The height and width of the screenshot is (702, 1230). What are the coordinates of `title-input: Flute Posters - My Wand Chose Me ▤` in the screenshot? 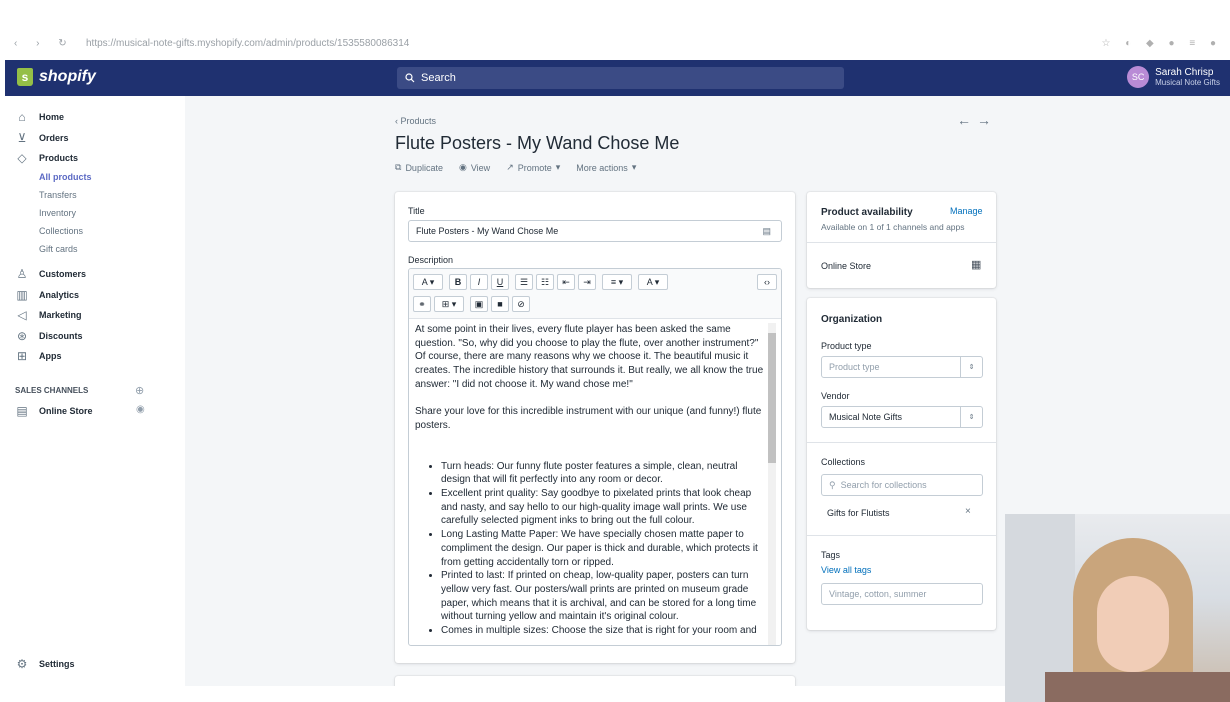 It's located at (595, 231).